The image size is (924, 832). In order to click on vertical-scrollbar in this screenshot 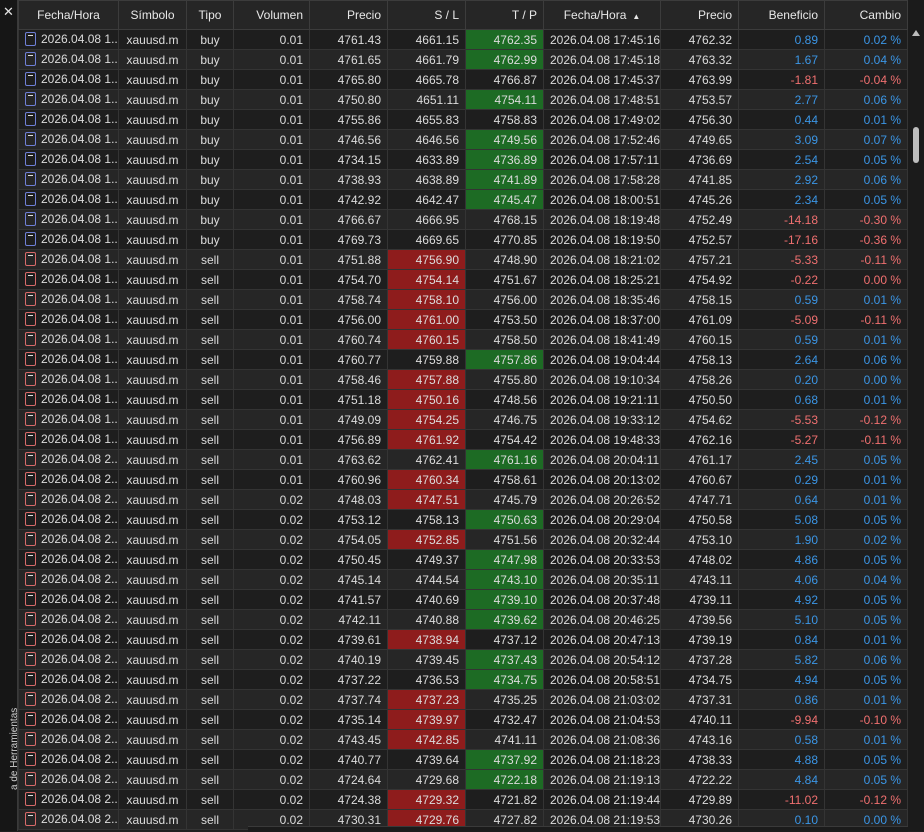, I will do `click(916, 415)`.